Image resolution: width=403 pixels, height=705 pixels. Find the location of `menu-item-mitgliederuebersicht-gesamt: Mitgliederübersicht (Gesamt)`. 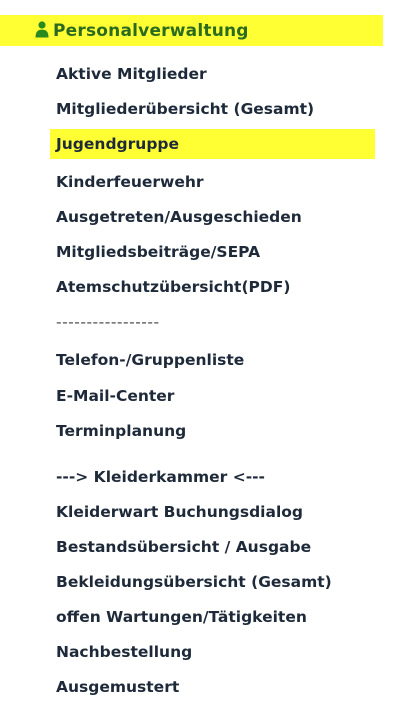

menu-item-mitgliederuebersicht-gesamt: Mitgliederübersicht (Gesamt) is located at coordinates (185, 109).